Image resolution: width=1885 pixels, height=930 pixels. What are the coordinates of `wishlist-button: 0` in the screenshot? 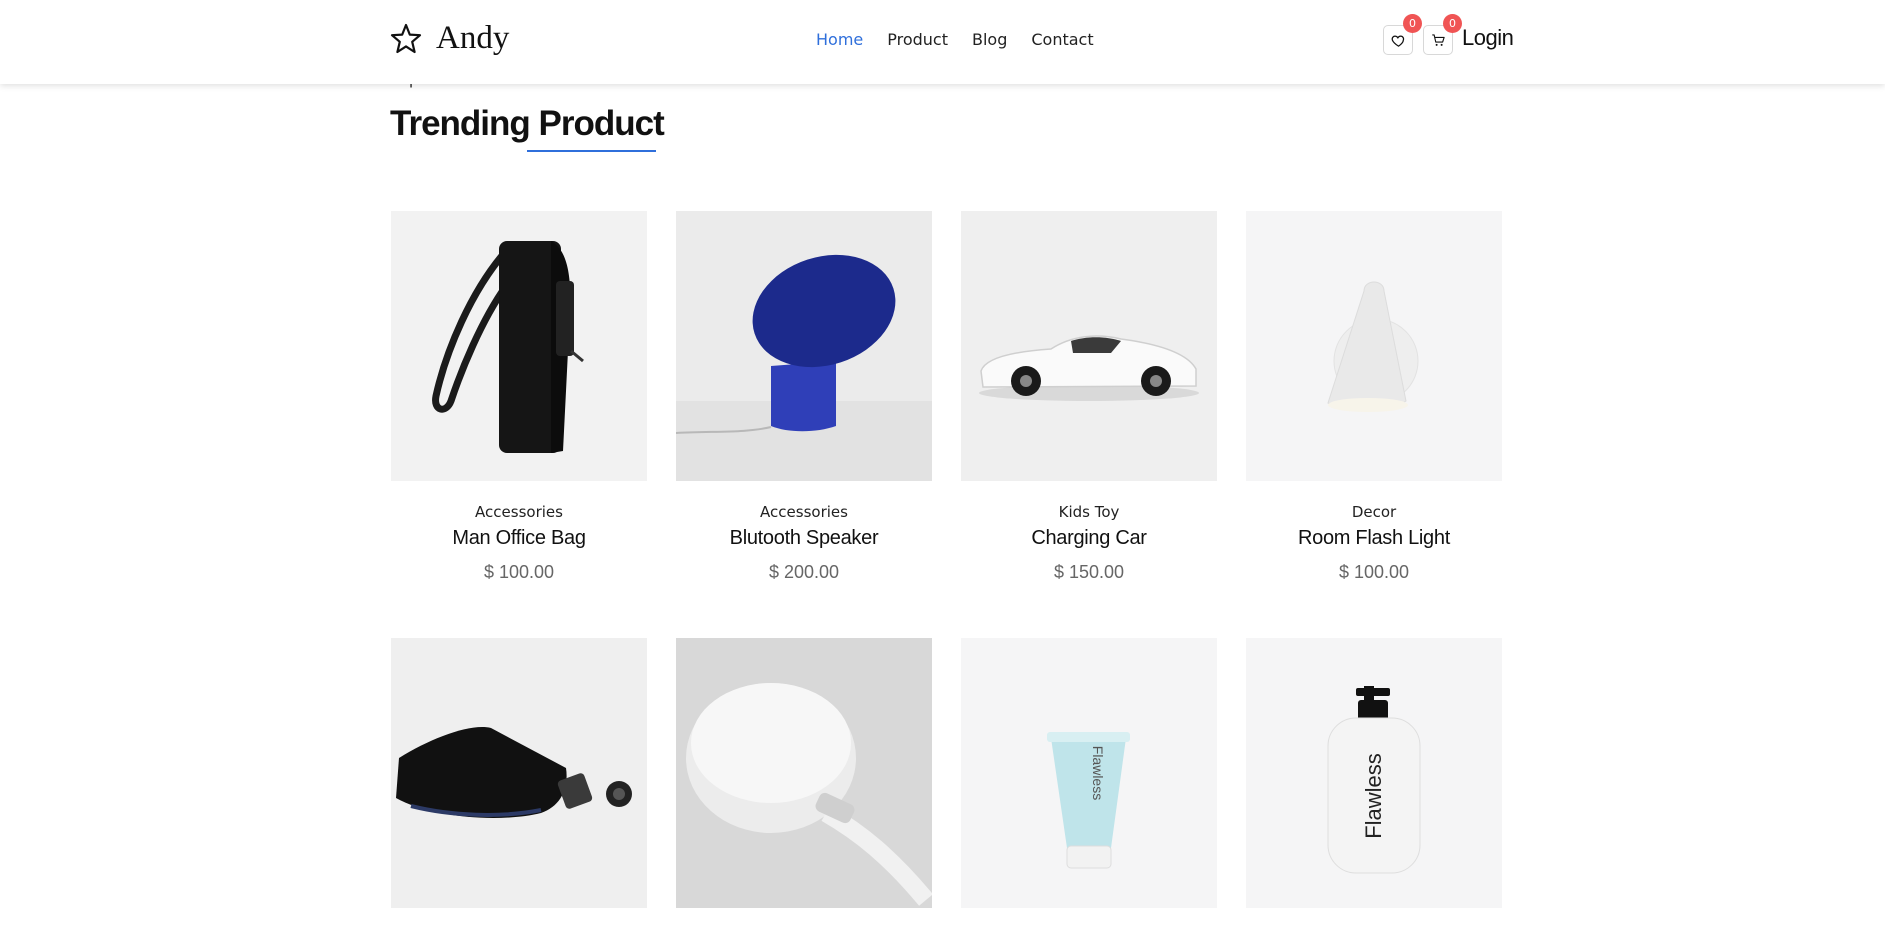 It's located at (1402, 34).